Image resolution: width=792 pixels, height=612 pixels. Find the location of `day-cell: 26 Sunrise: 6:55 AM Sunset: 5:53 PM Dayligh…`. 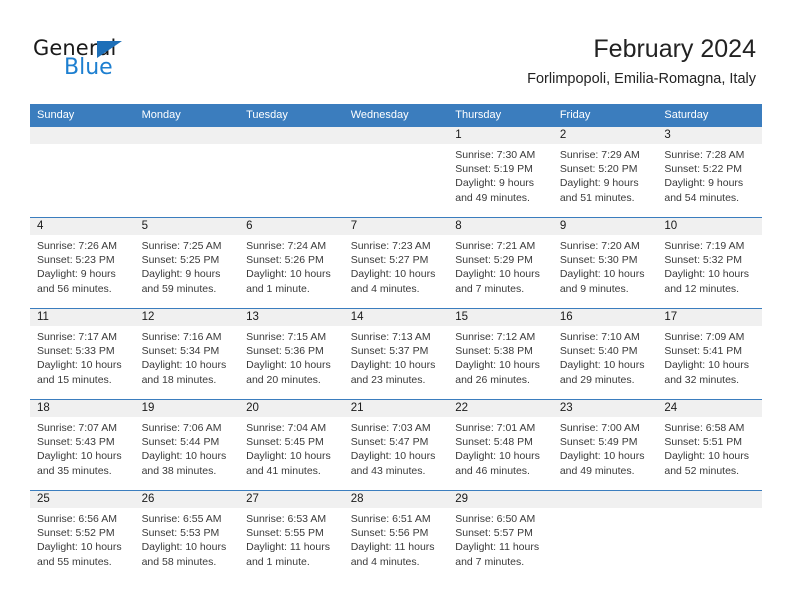

day-cell: 26 Sunrise: 6:55 AM Sunset: 5:53 PM Dayligh… is located at coordinates (187, 535).